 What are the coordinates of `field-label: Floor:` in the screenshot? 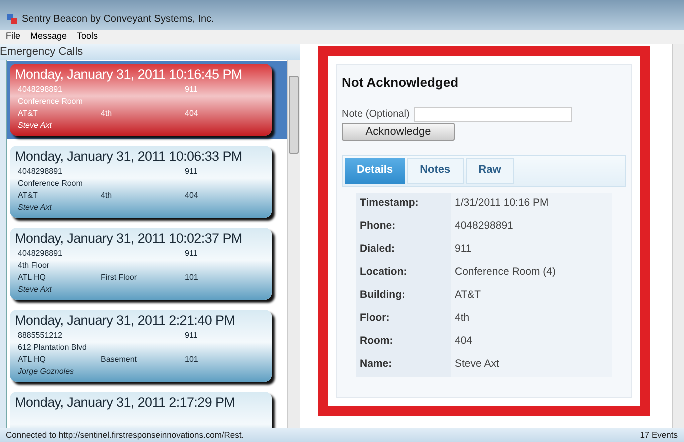 It's located at (403, 319).